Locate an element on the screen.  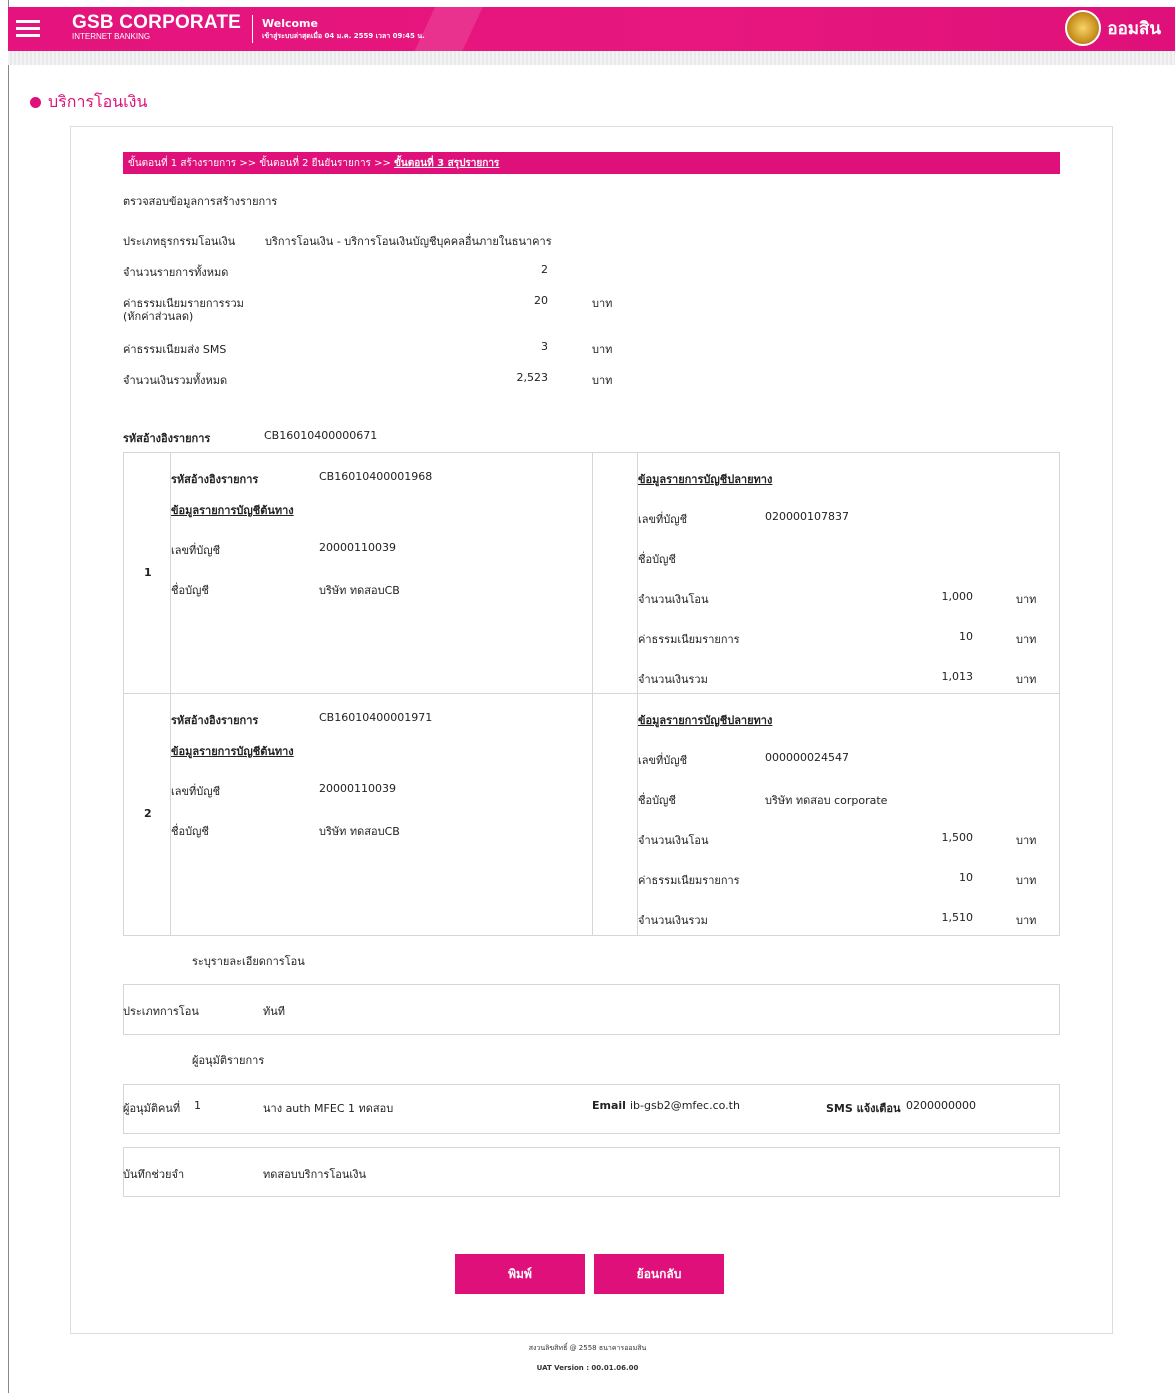
total-fee-unit: บาท is located at coordinates (602, 303).